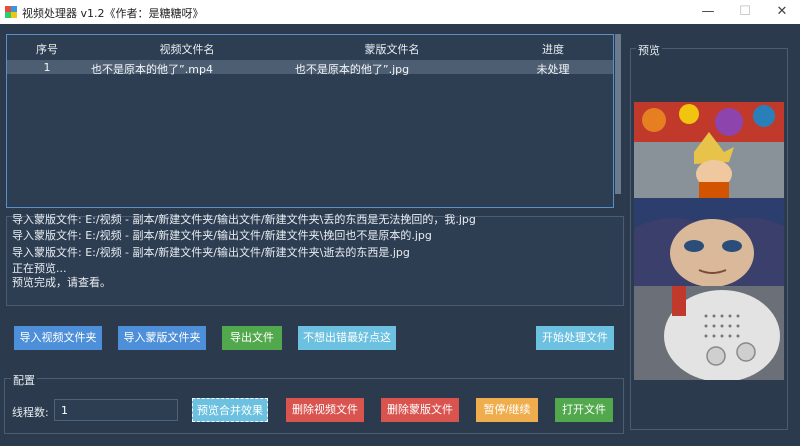 The height and width of the screenshot is (446, 800). I want to click on import-mask-folder-button: 导入蒙版文件夹, so click(162, 338).